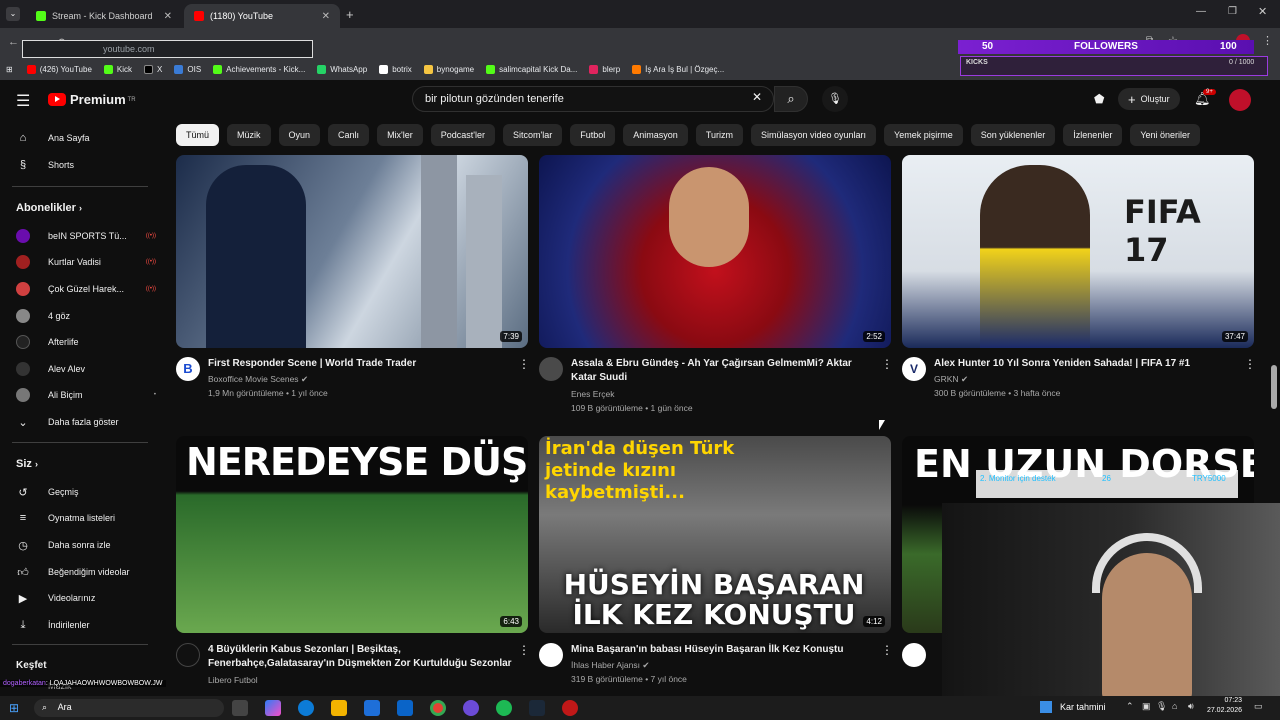  Describe the element at coordinates (1099, 99) in the screenshot. I see `cast-icon: ⬟` at that location.